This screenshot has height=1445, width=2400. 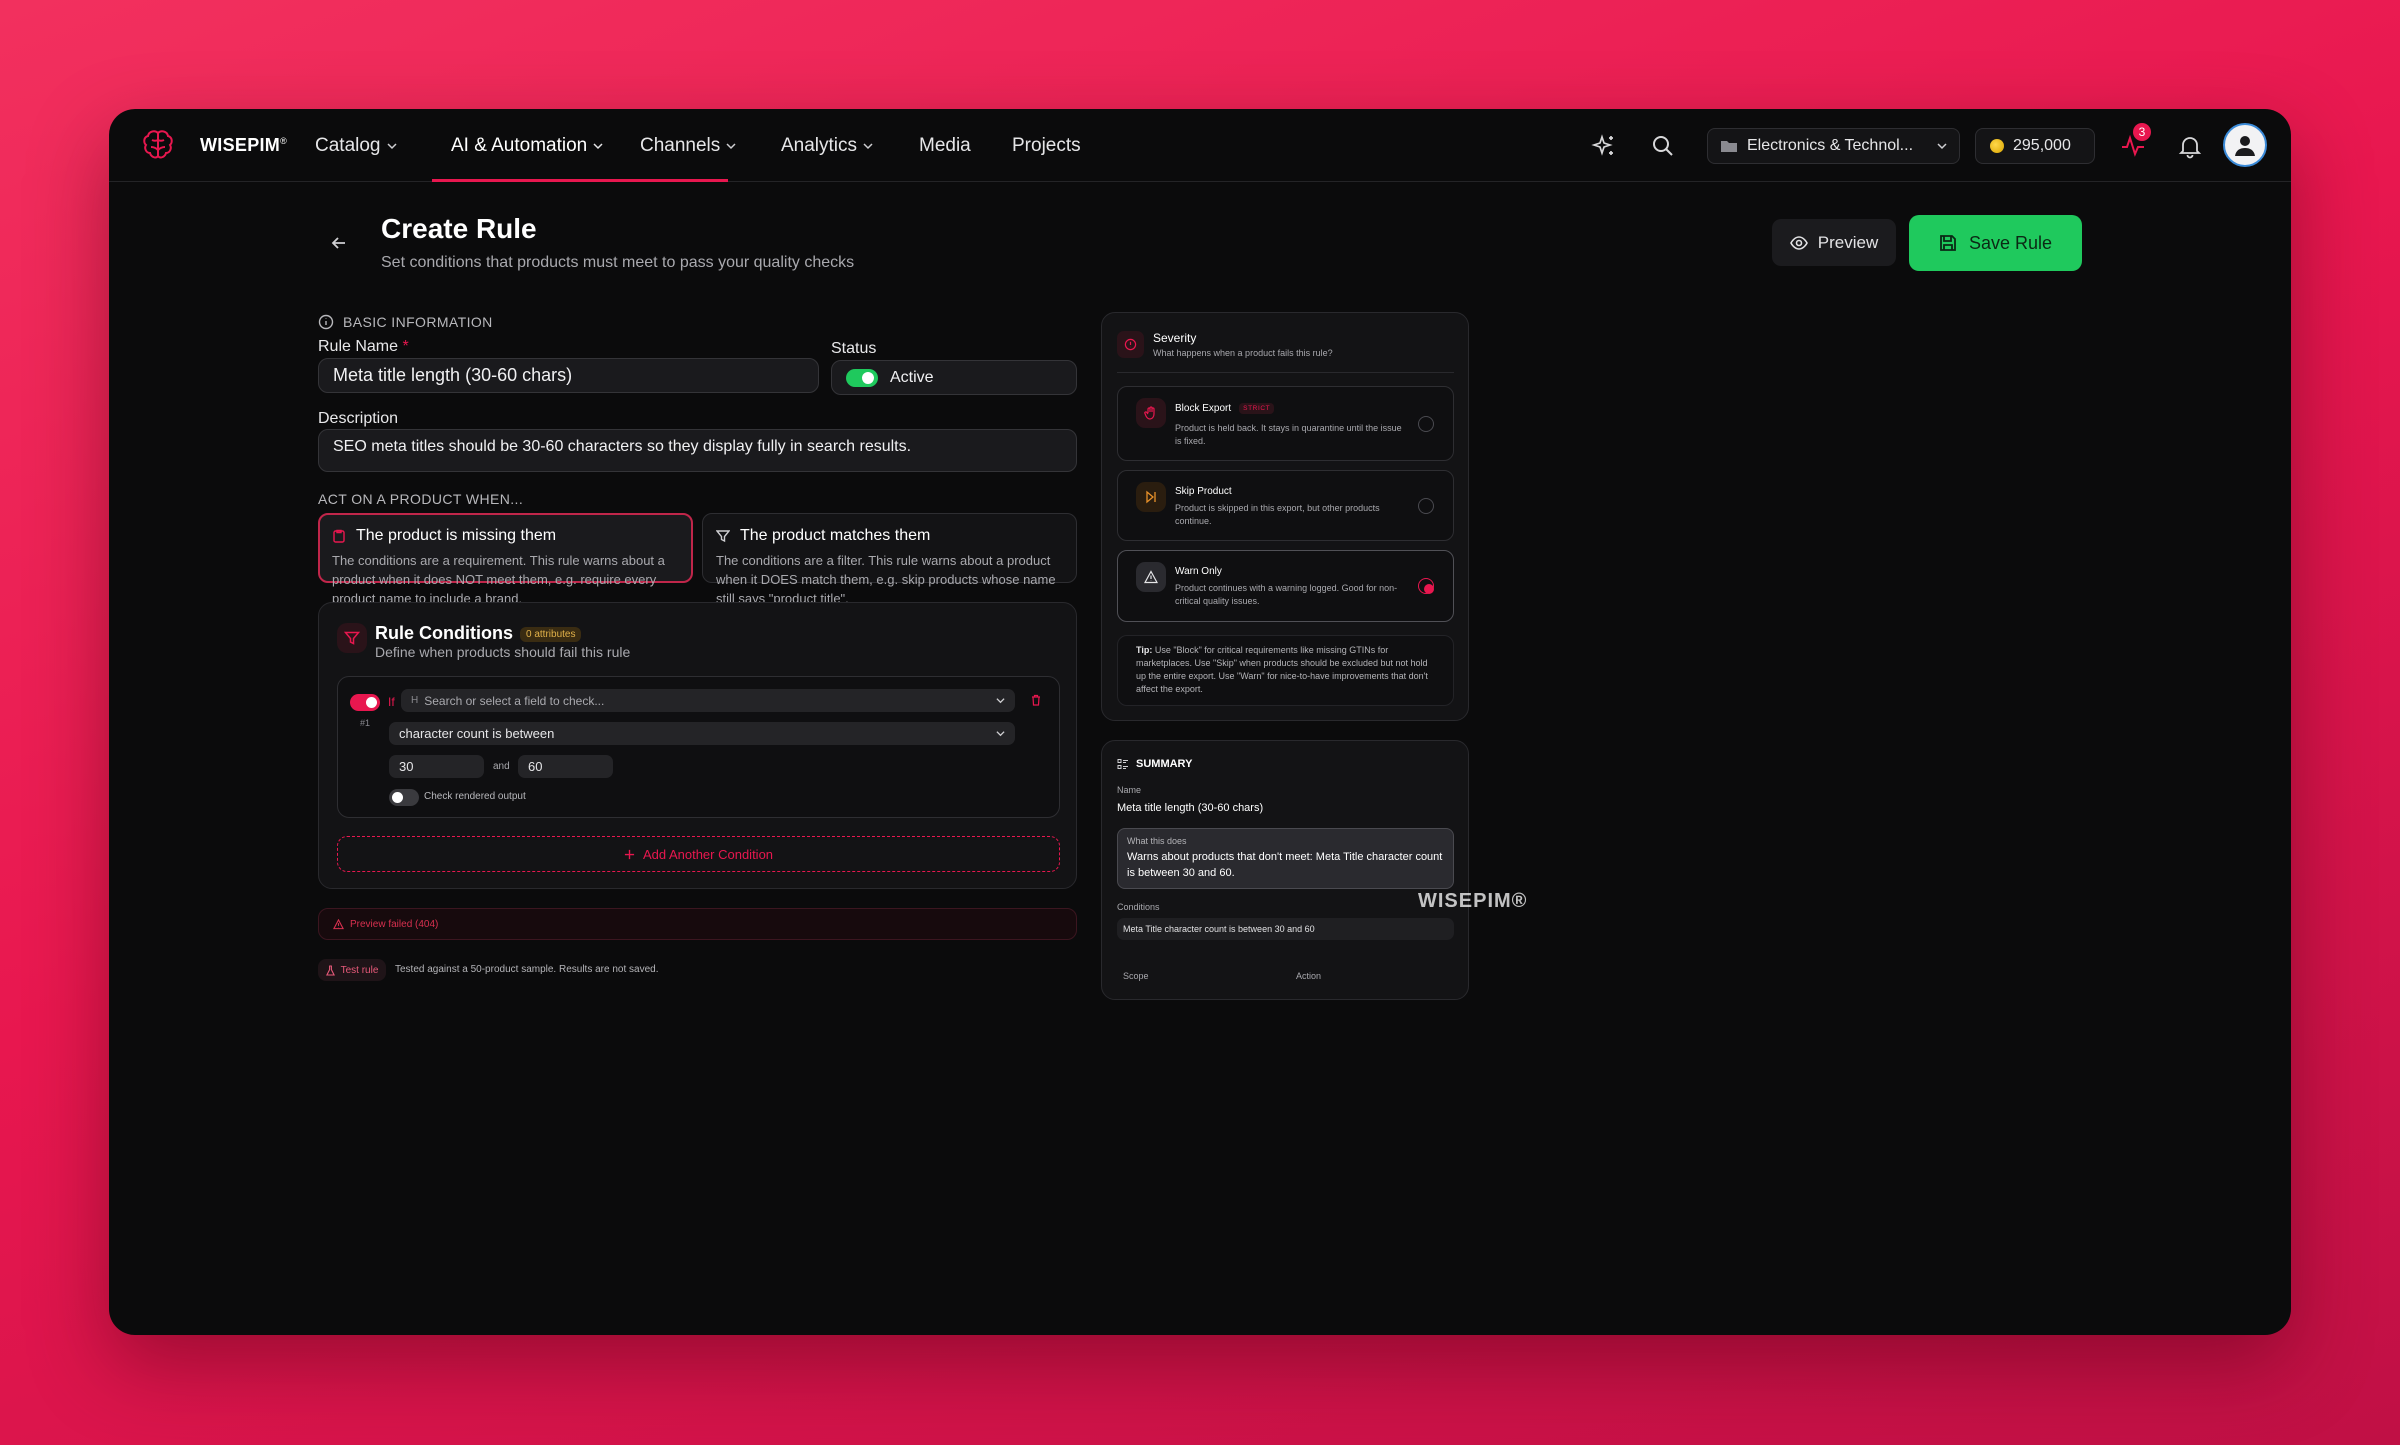 I want to click on flask-icon, so click(x=330, y=970).